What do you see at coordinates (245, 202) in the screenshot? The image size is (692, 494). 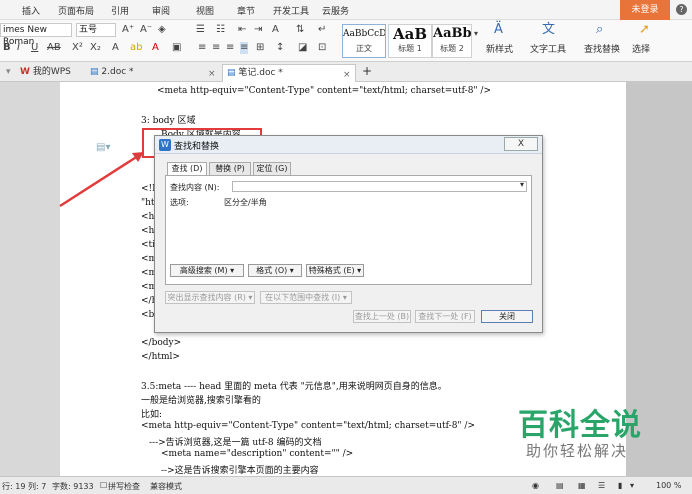 I see `options-value: 区分全/半角` at bounding box center [245, 202].